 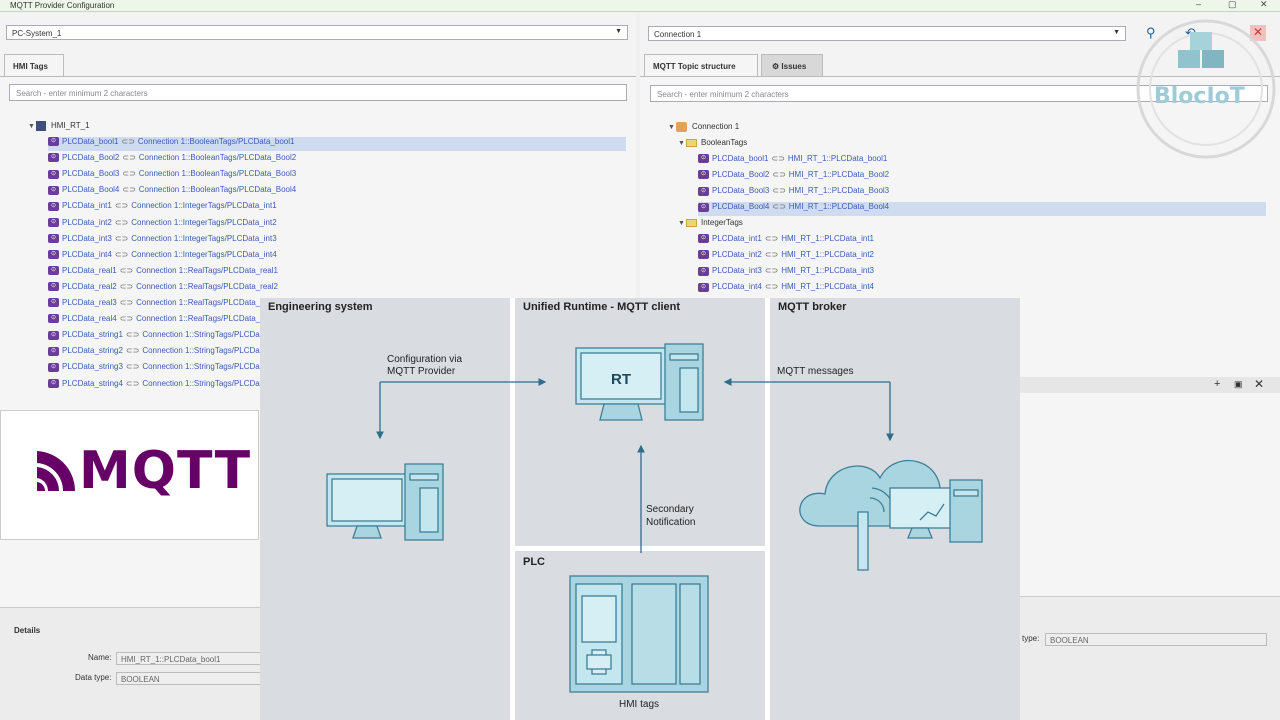 What do you see at coordinates (621, 379) in the screenshot?
I see `rt-label: RT` at bounding box center [621, 379].